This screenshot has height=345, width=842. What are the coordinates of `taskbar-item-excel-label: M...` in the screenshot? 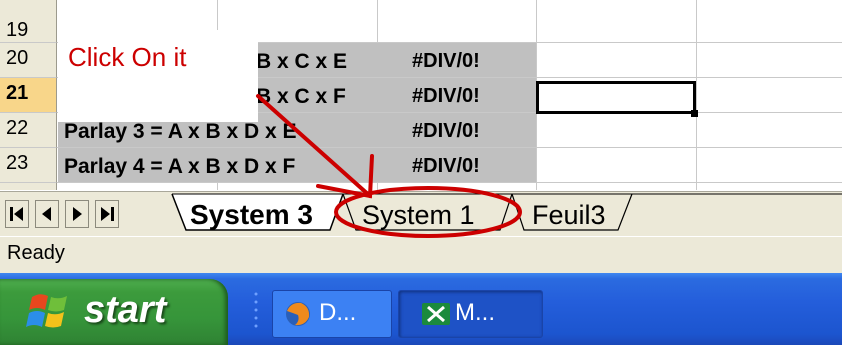 It's located at (475, 312).